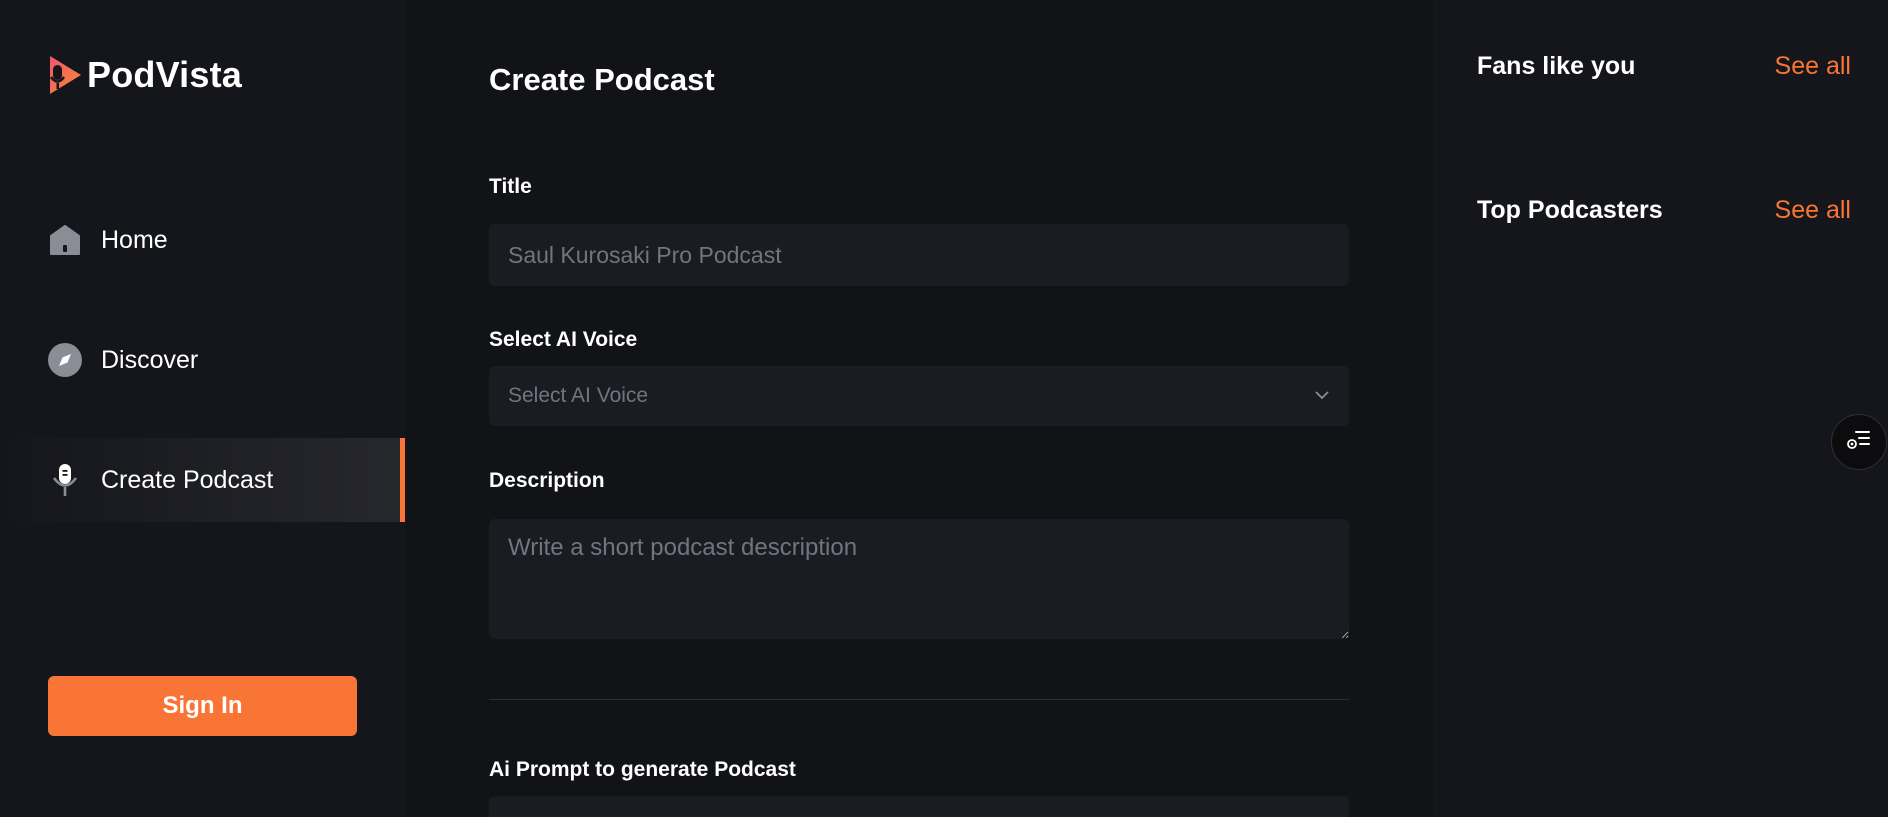 The height and width of the screenshot is (817, 1888). I want to click on prompt-input, so click(919, 806).